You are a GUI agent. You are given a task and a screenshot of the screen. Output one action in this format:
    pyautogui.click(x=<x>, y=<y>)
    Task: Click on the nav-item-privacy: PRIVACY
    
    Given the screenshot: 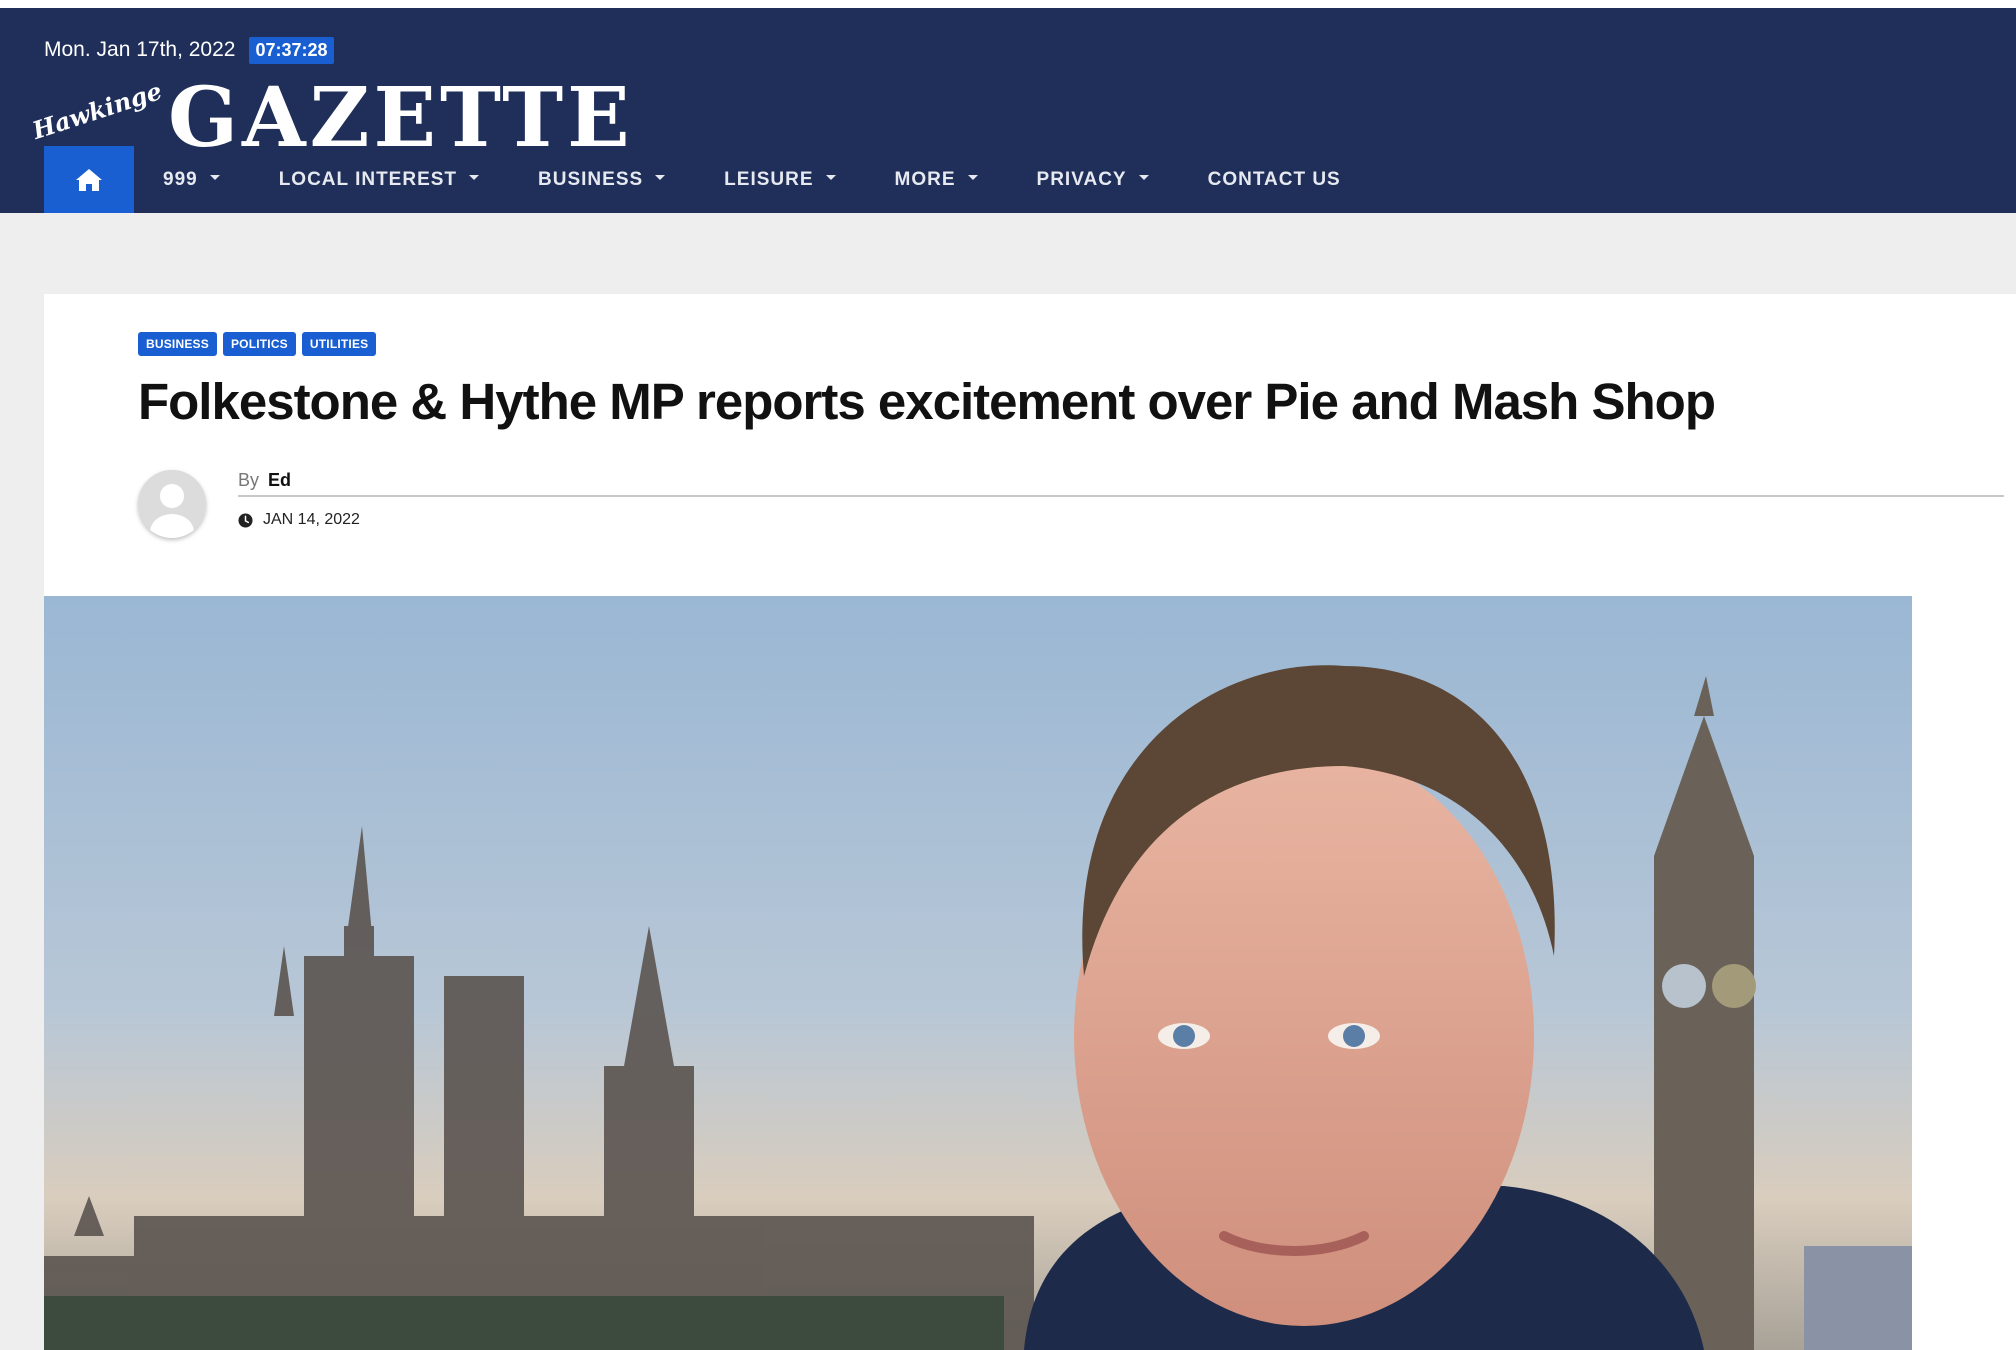 What is the action you would take?
    pyautogui.click(x=1093, y=179)
    